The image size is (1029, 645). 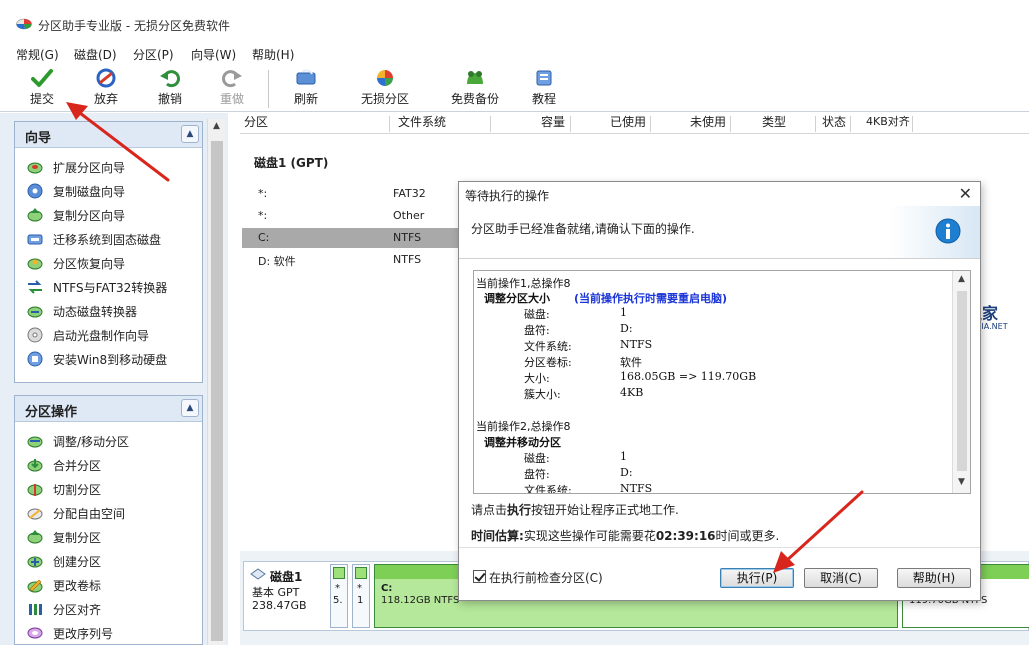 I want to click on estimate-pre: 实现这些操作可能需要花, so click(x=589, y=536).